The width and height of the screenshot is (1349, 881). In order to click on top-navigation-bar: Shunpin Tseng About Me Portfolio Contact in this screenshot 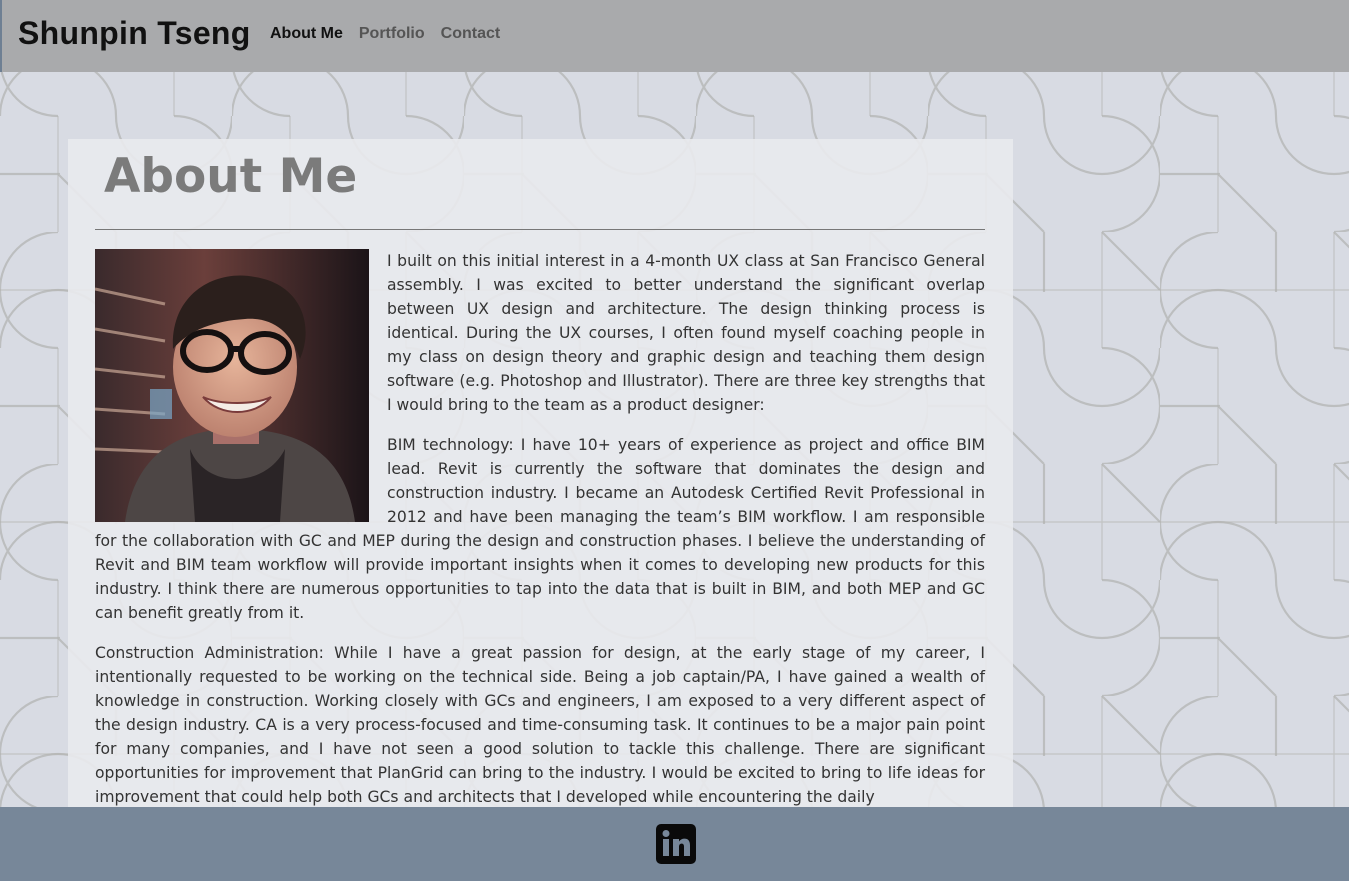, I will do `click(674, 36)`.